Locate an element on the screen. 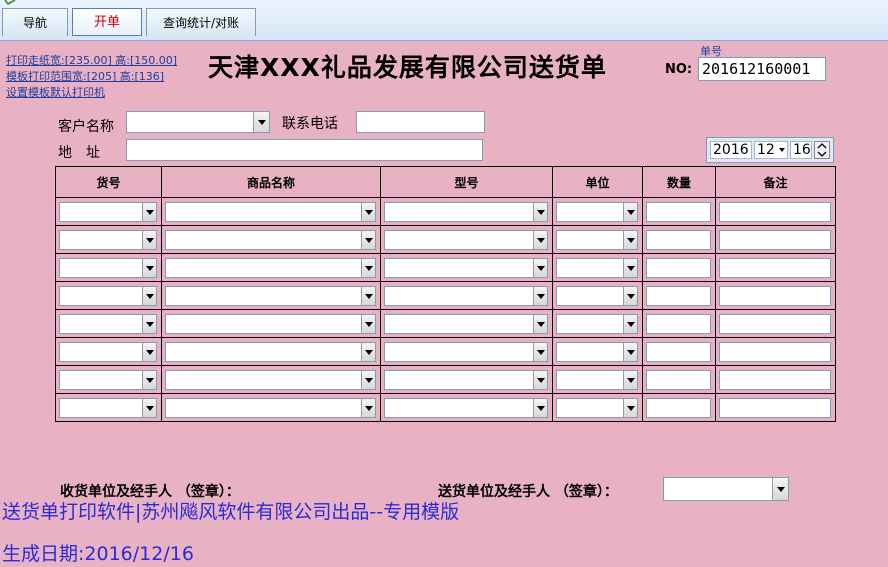  address-input is located at coordinates (304, 150).